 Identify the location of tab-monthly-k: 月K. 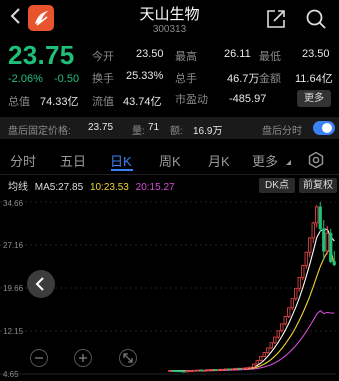
(219, 160).